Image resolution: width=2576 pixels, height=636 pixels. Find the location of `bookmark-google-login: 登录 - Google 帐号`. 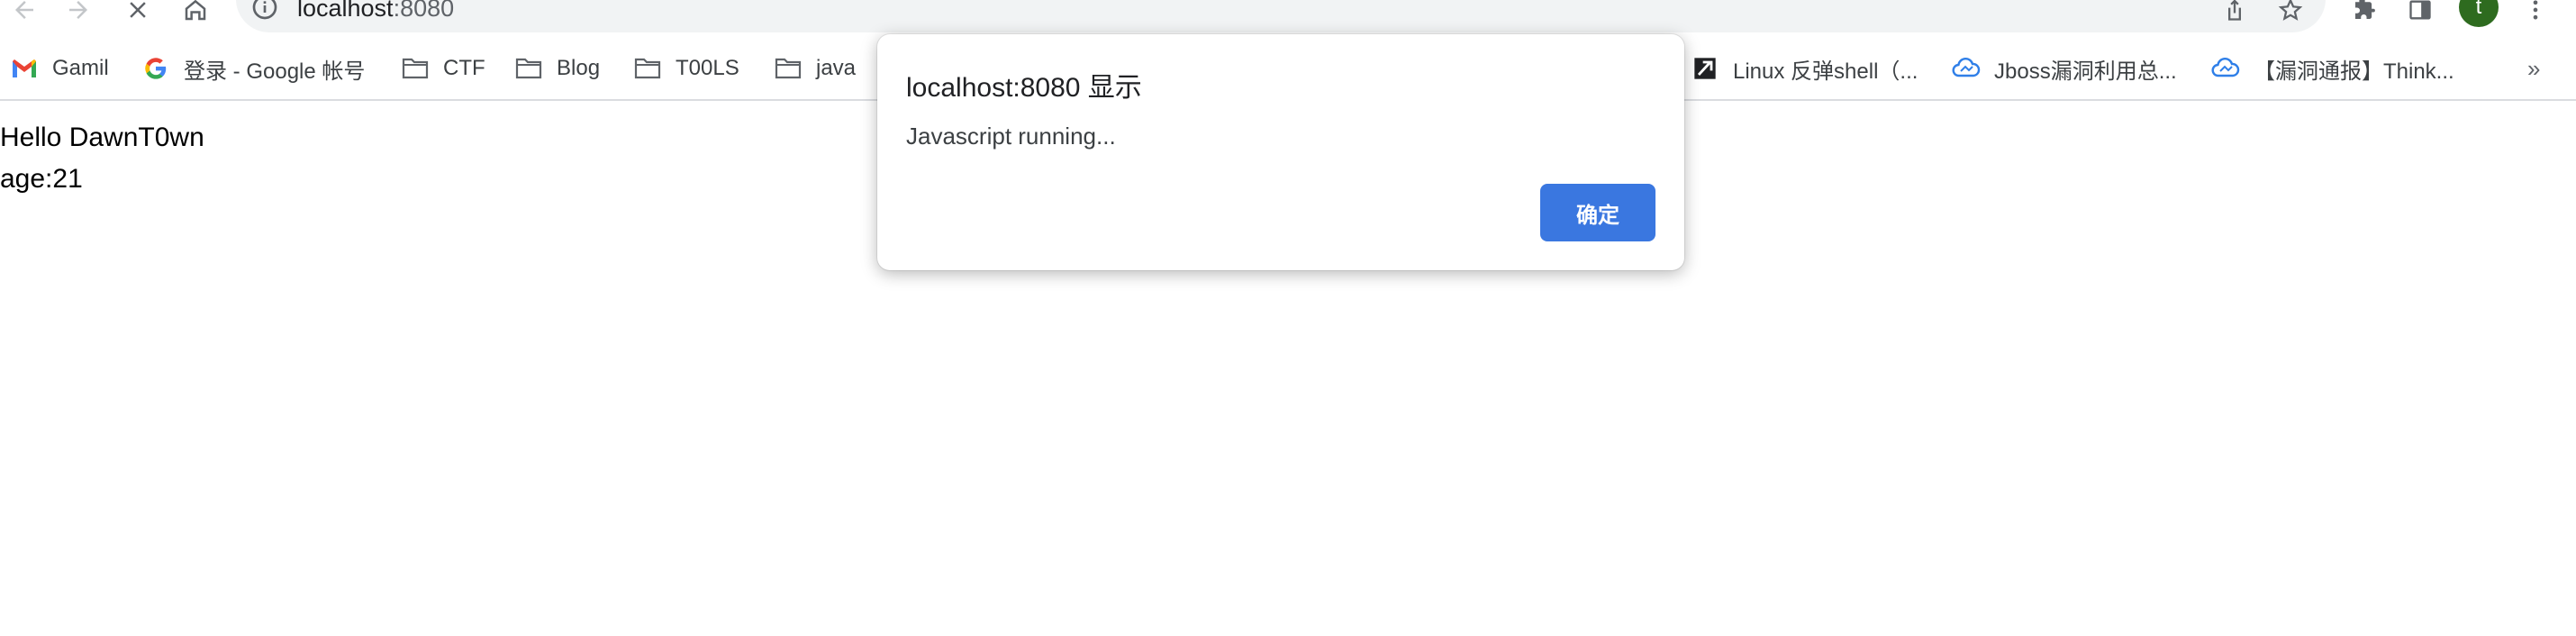

bookmark-google-login: 登录 - Google 帐号 is located at coordinates (253, 68).